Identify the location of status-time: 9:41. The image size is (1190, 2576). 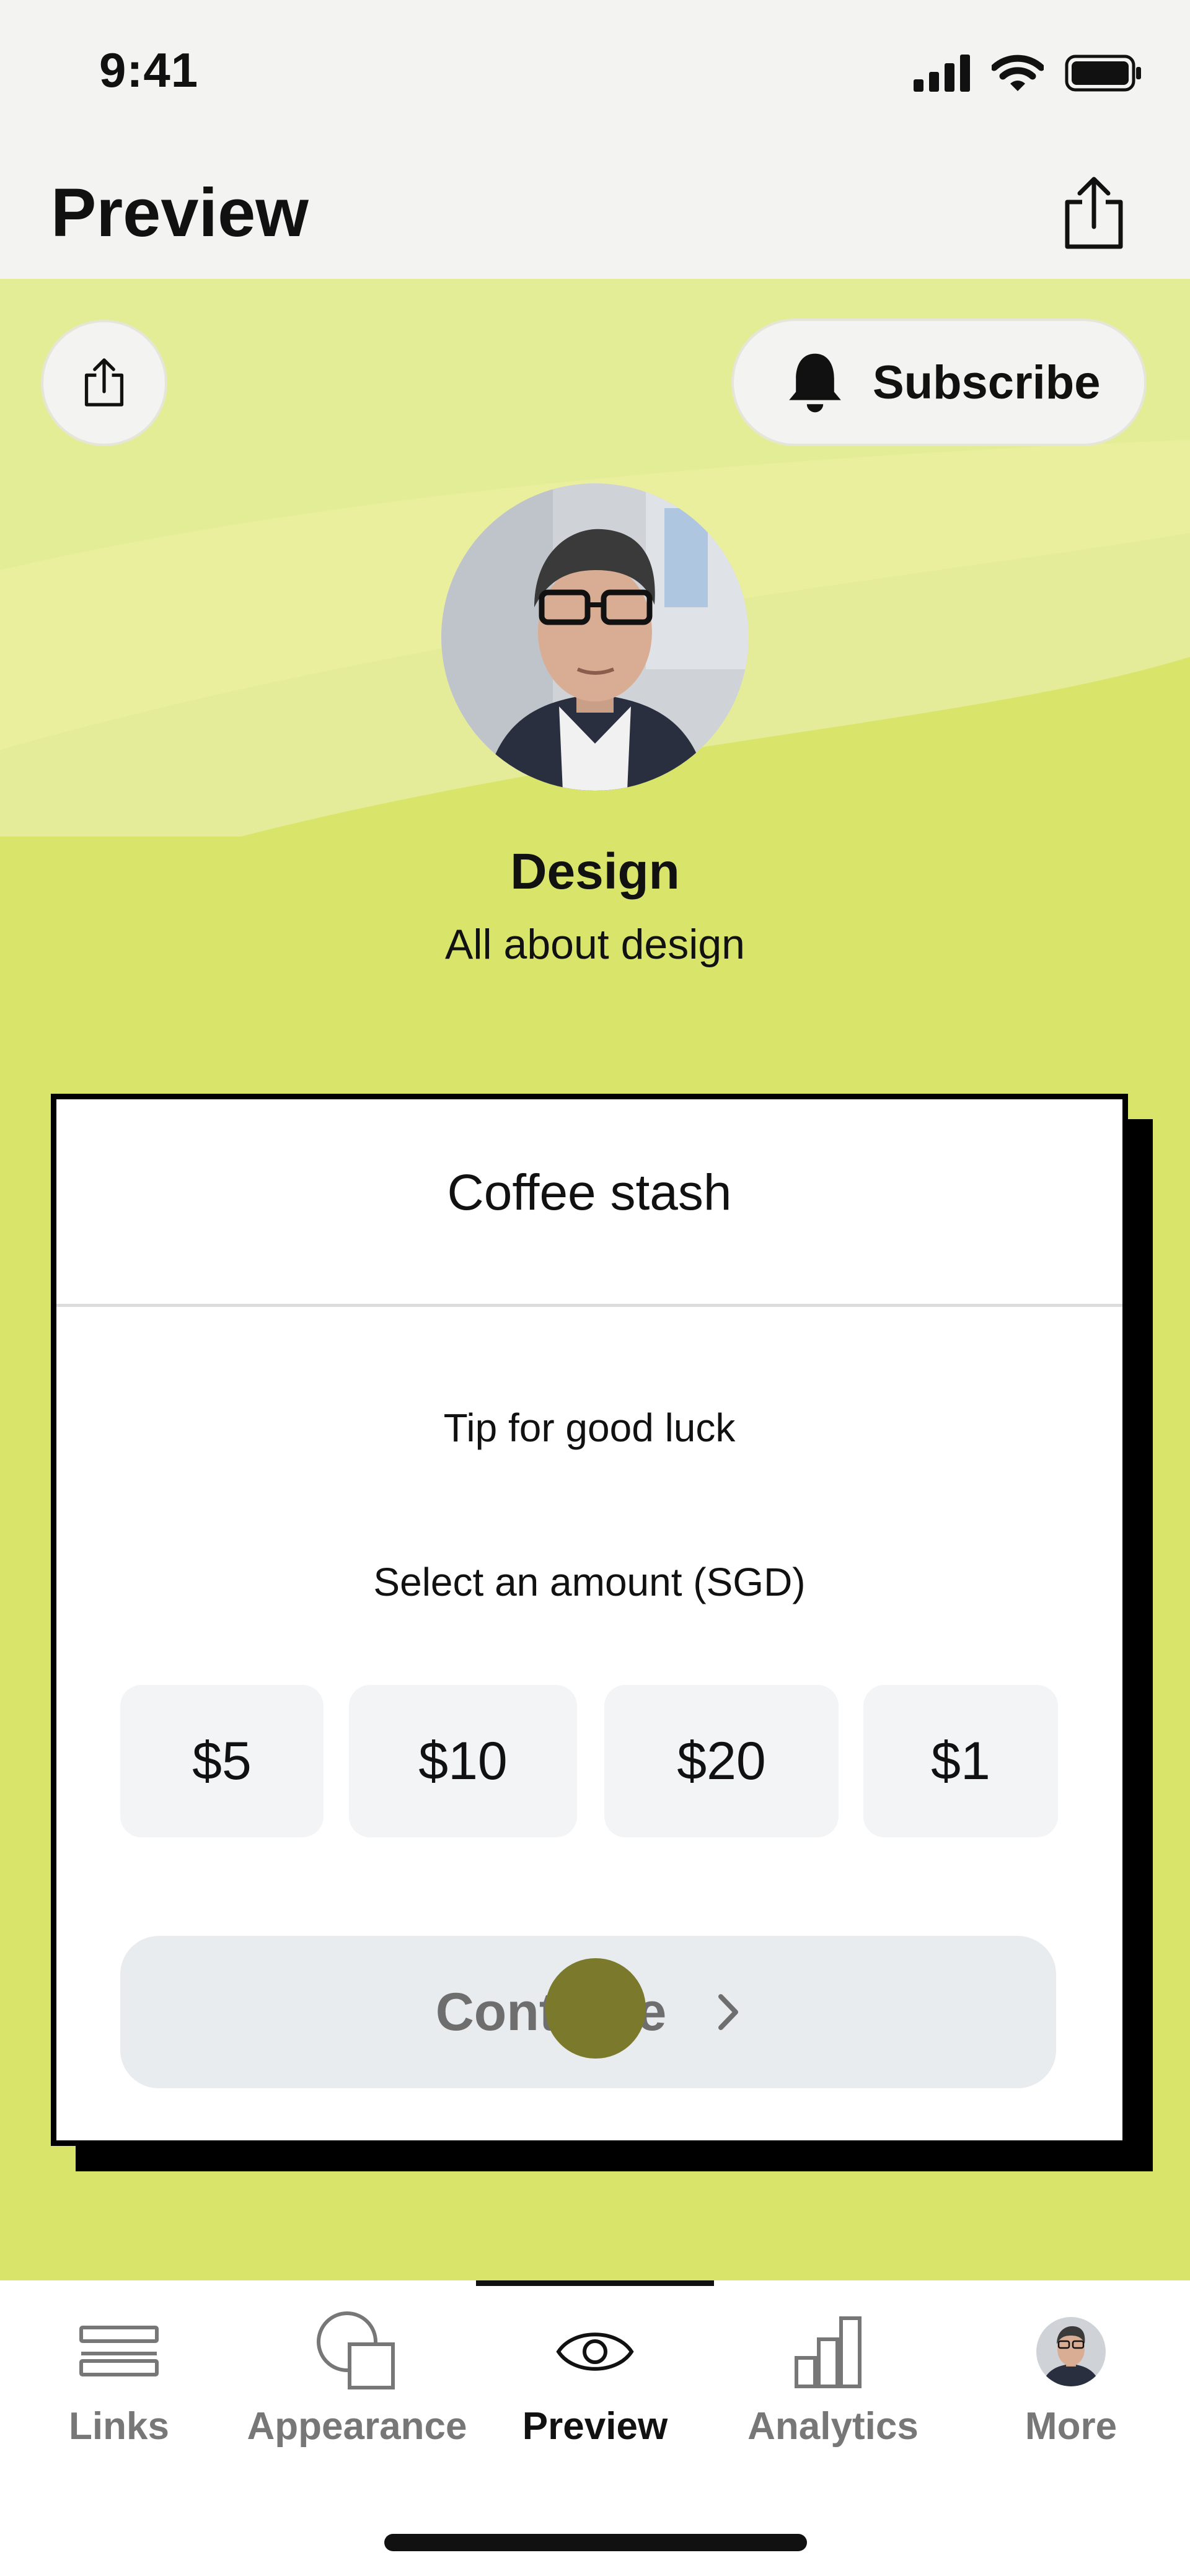
(149, 70).